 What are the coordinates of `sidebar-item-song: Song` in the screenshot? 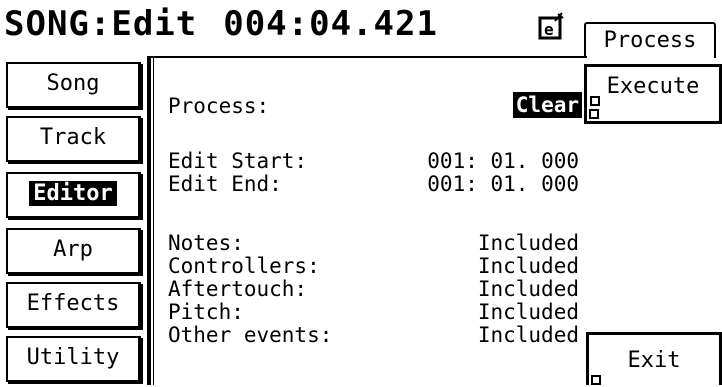 It's located at (73, 85).